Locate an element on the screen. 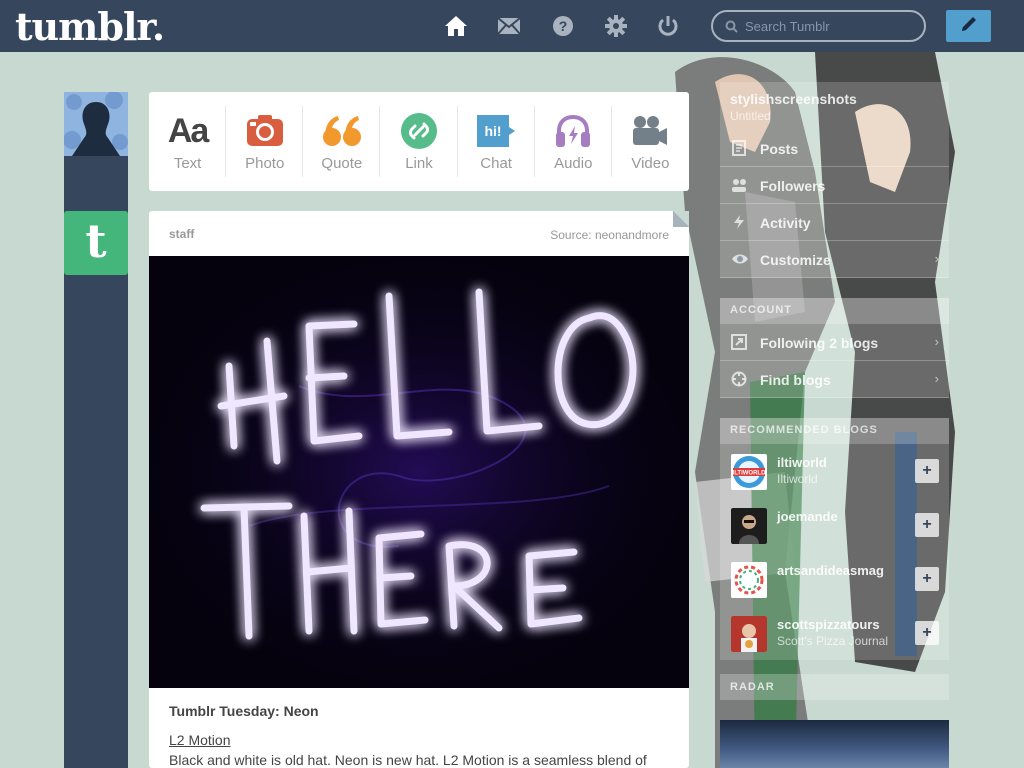 The height and width of the screenshot is (768, 1024). account-menu: ACCOUNT Following 2 blogs › Find blogs › is located at coordinates (834, 348).